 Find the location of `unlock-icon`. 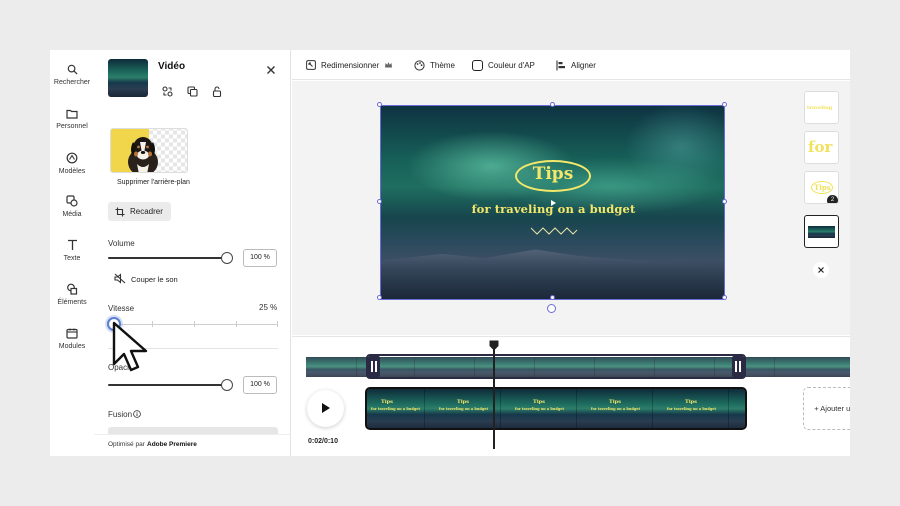

unlock-icon is located at coordinates (217, 92).